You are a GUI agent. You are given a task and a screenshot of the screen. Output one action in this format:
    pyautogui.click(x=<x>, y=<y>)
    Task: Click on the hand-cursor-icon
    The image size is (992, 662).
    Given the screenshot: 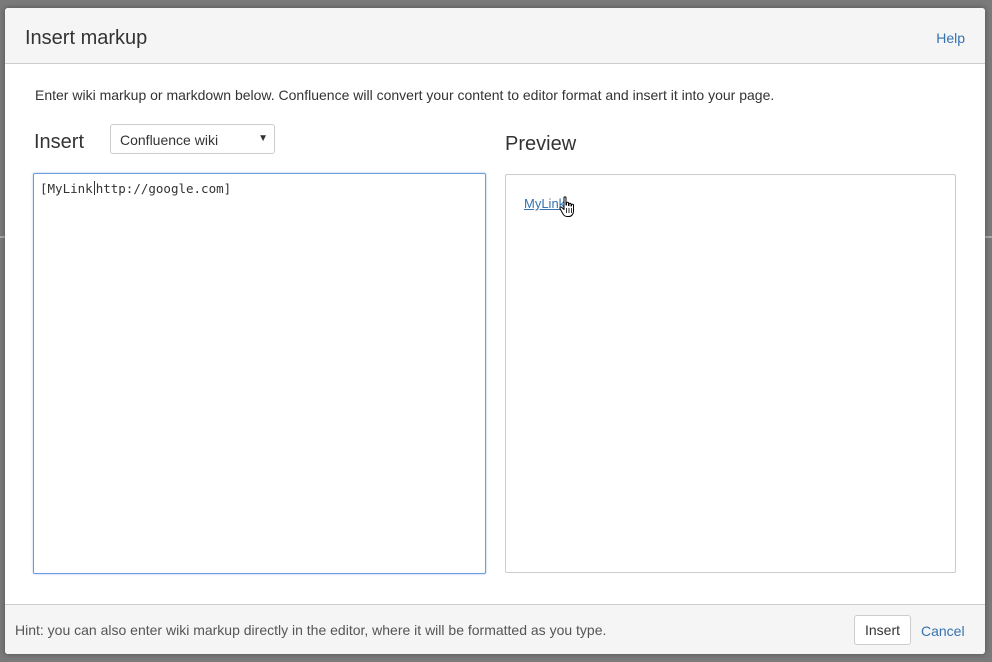 What is the action you would take?
    pyautogui.click(x=566, y=206)
    